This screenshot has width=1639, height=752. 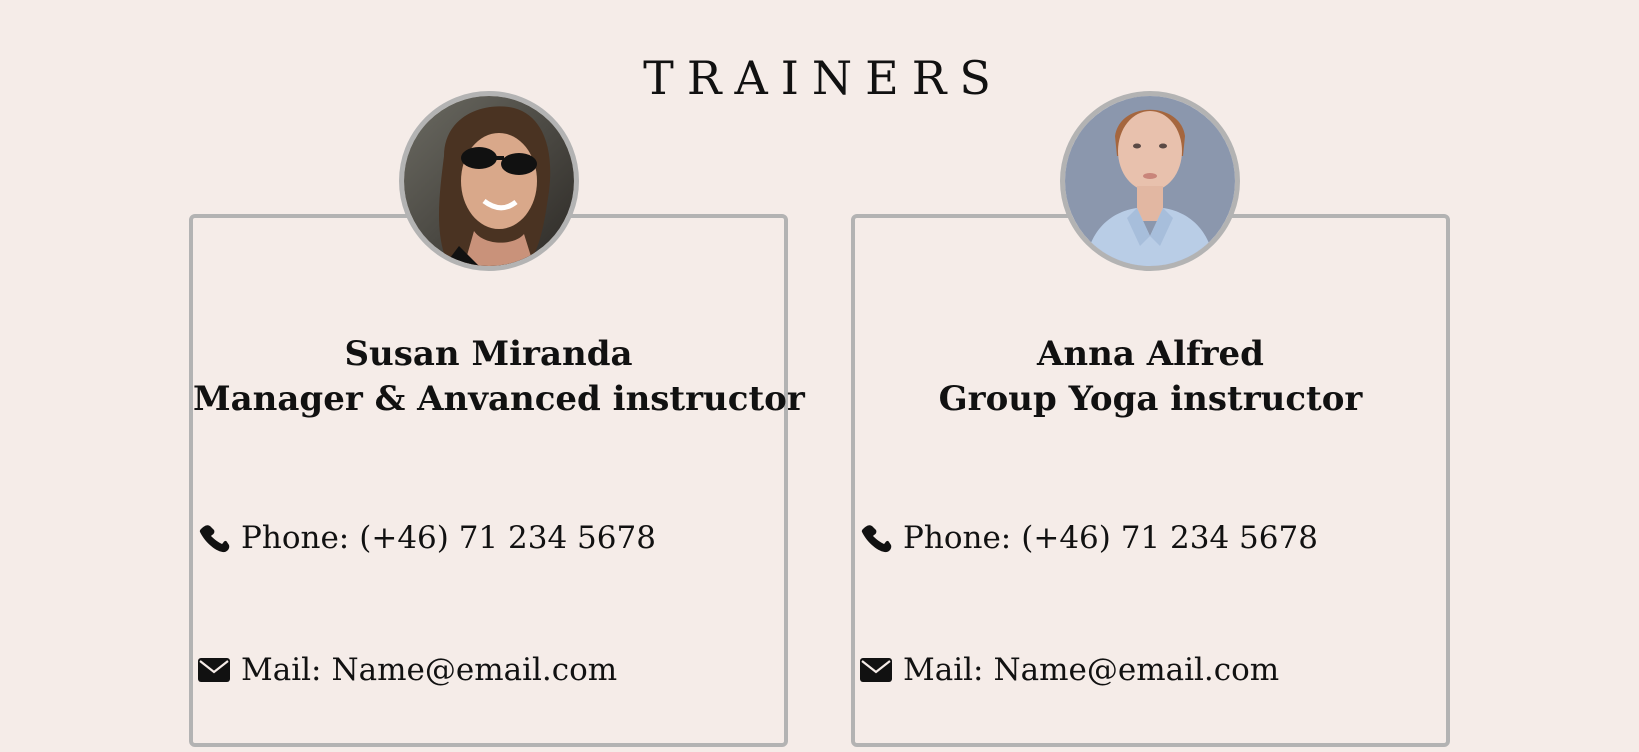 I want to click on trainer-name: Anna Alfred, so click(x=1150, y=354).